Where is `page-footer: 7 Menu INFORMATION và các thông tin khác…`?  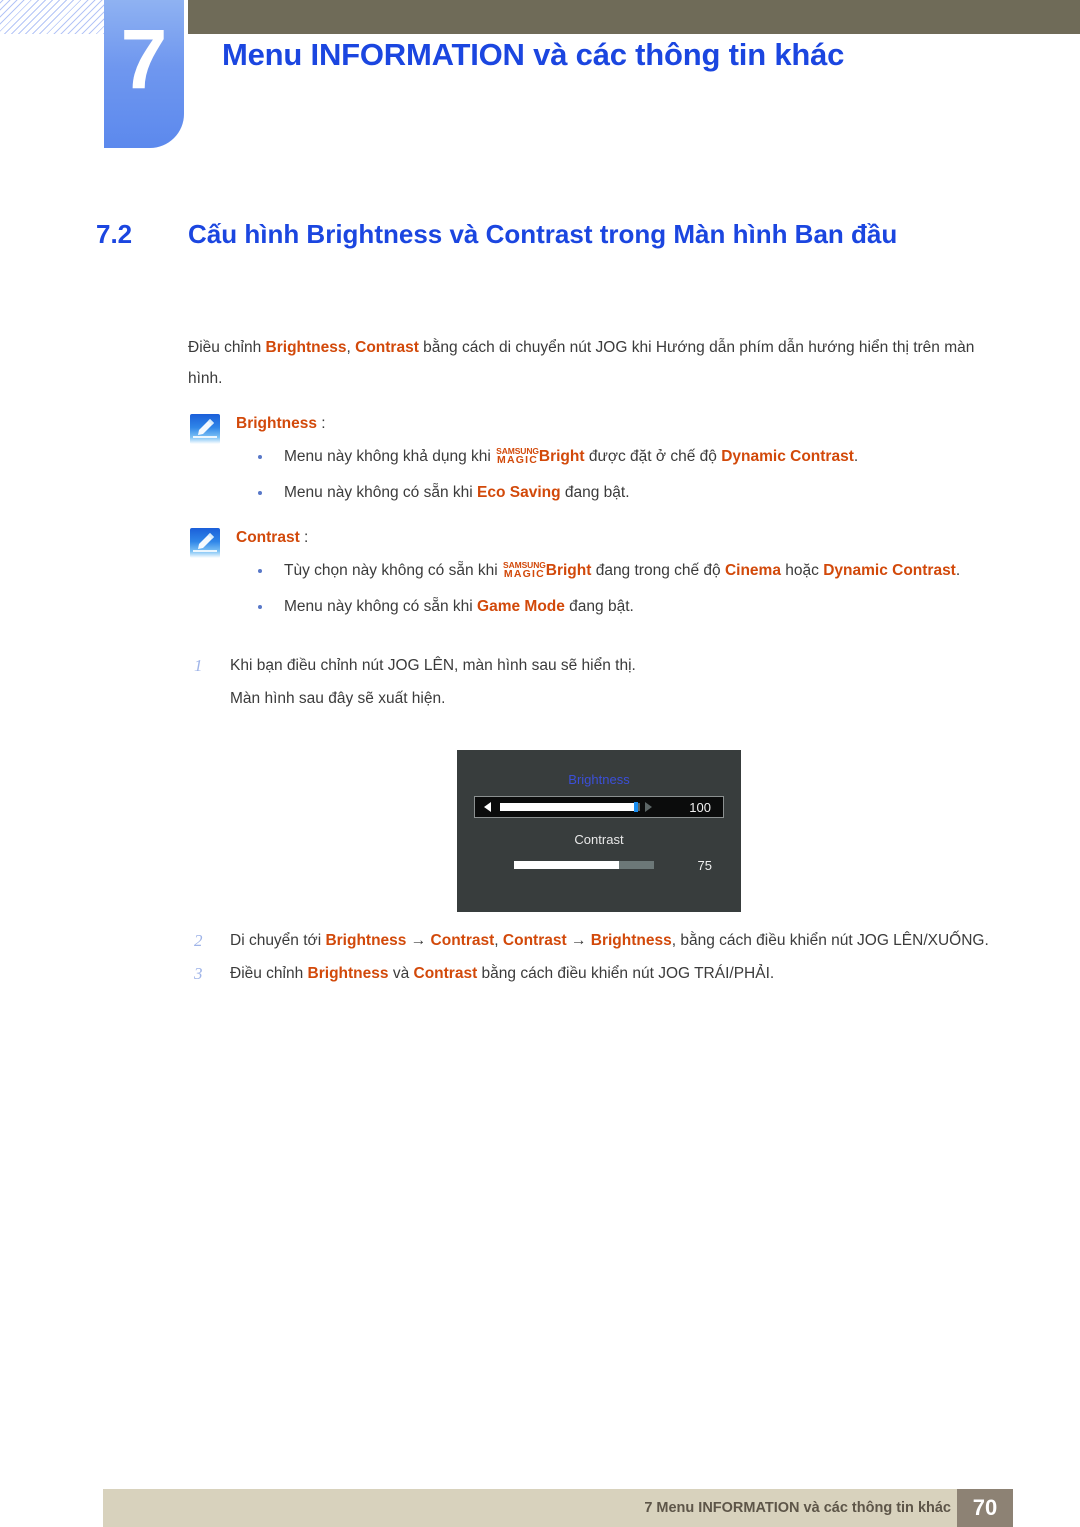
page-footer: 7 Menu INFORMATION và các thông tin khác… is located at coordinates (558, 1508).